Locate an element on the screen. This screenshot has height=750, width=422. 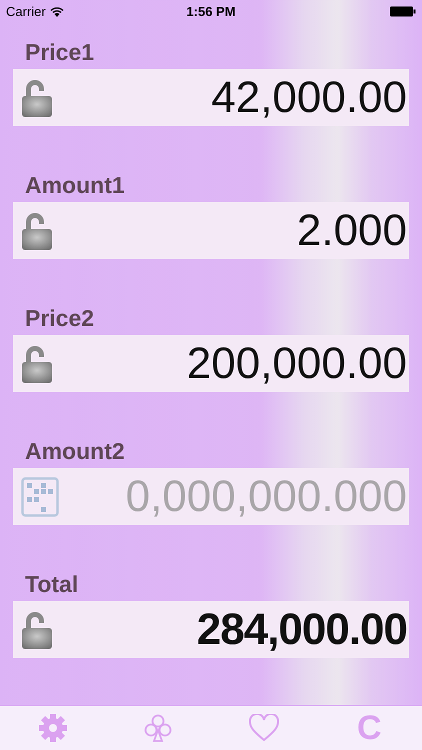
number-field: 42,000.00 is located at coordinates (211, 97).